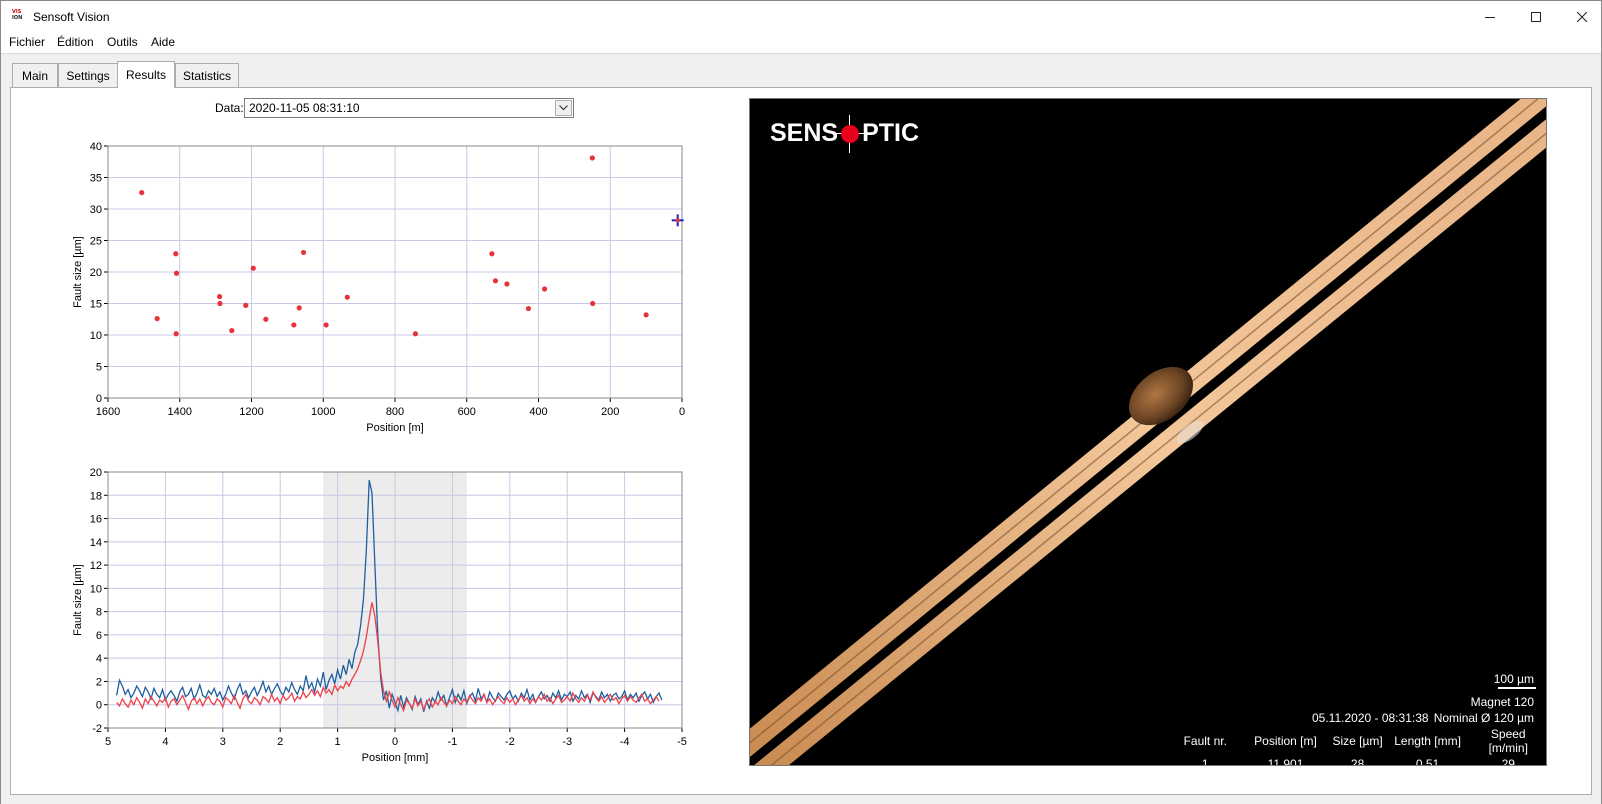  Describe the element at coordinates (1427, 741) in the screenshot. I see `header-length: Length [mm]` at that location.